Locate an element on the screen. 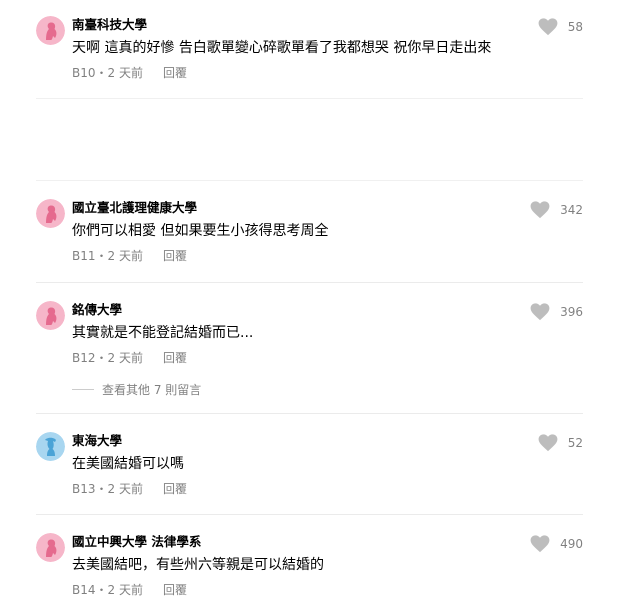 This screenshot has height=612, width=628. male-avatar-icon is located at coordinates (50, 446).